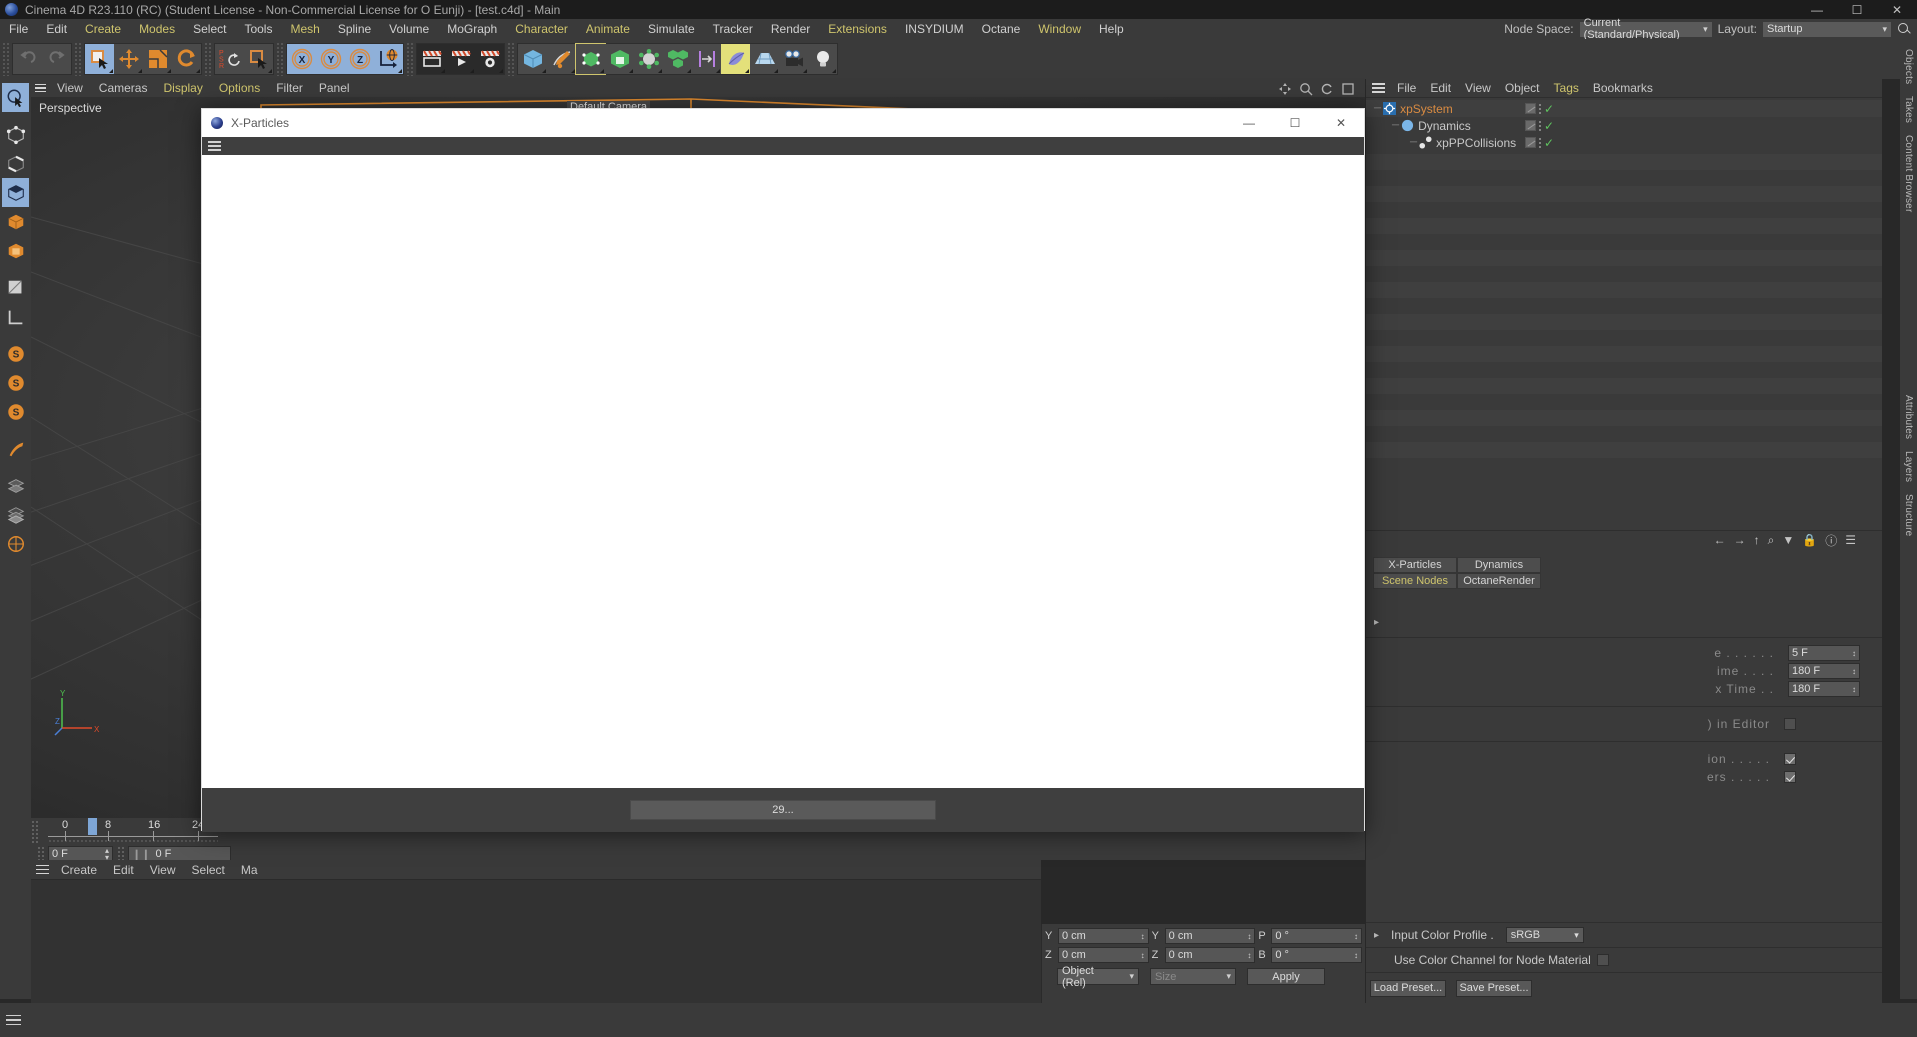 This screenshot has height=1037, width=1917. I want to click on apply-button: Apply, so click(1286, 976).